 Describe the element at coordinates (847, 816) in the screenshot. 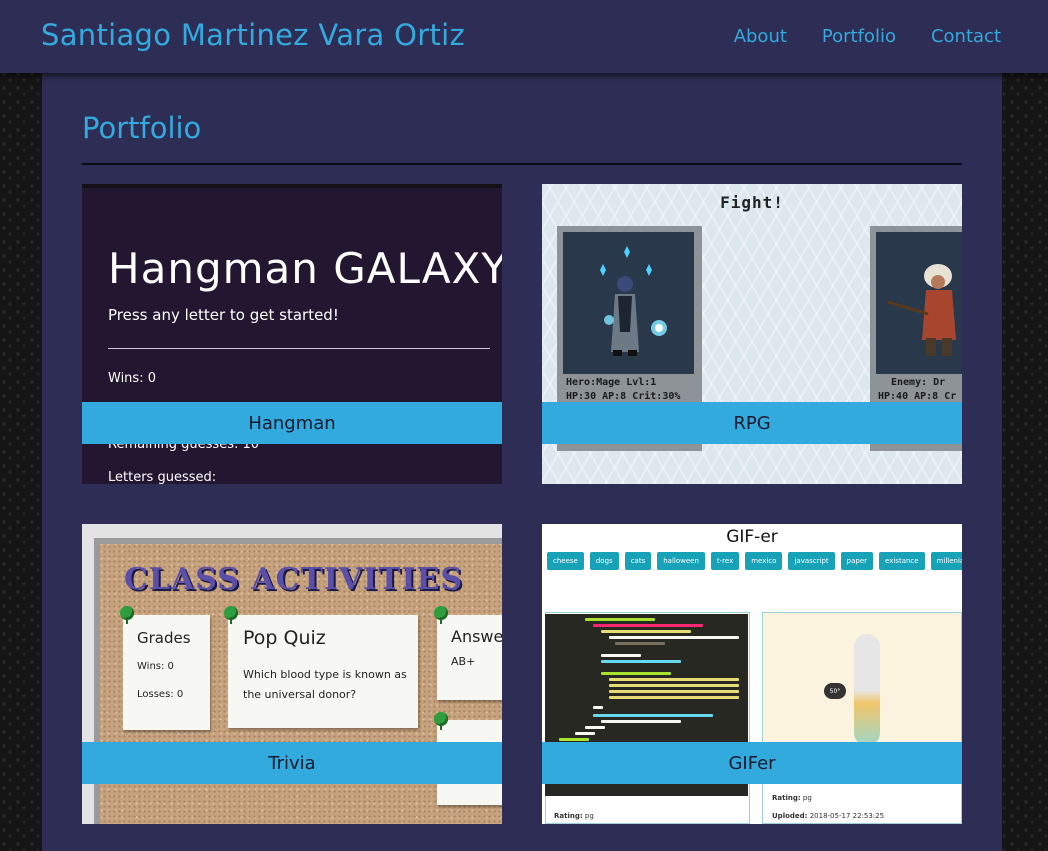

I see `uploaded-value: 2018-05-17 22:53:25` at that location.